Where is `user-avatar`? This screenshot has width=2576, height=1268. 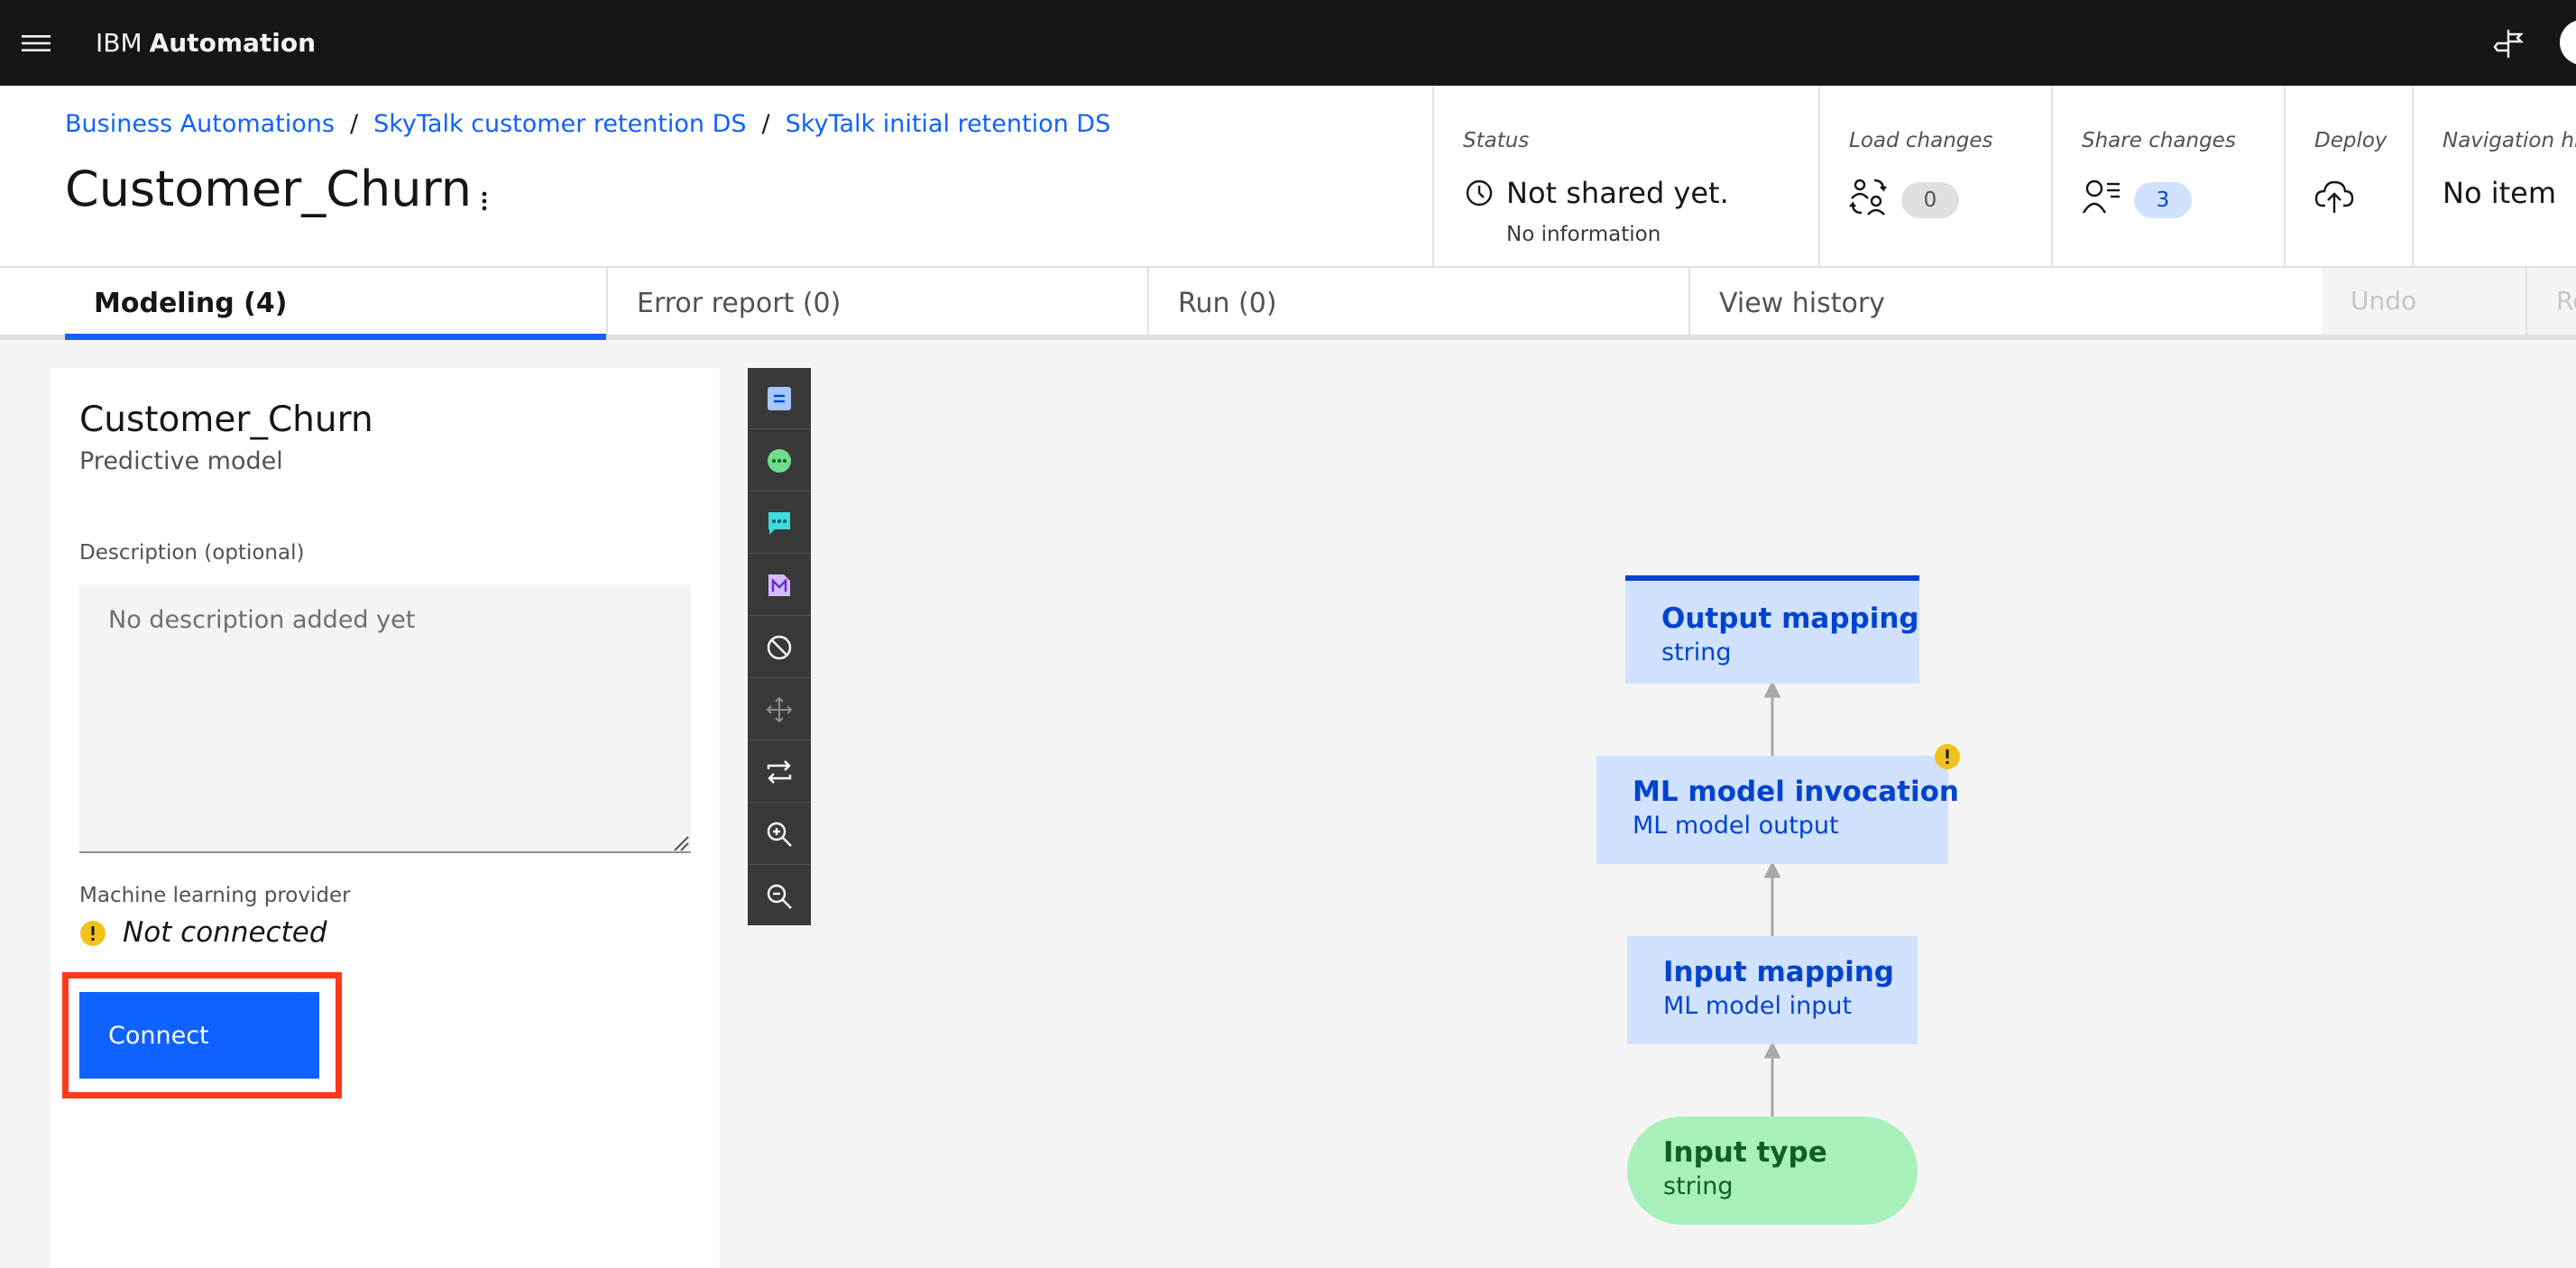
user-avatar is located at coordinates (2568, 42).